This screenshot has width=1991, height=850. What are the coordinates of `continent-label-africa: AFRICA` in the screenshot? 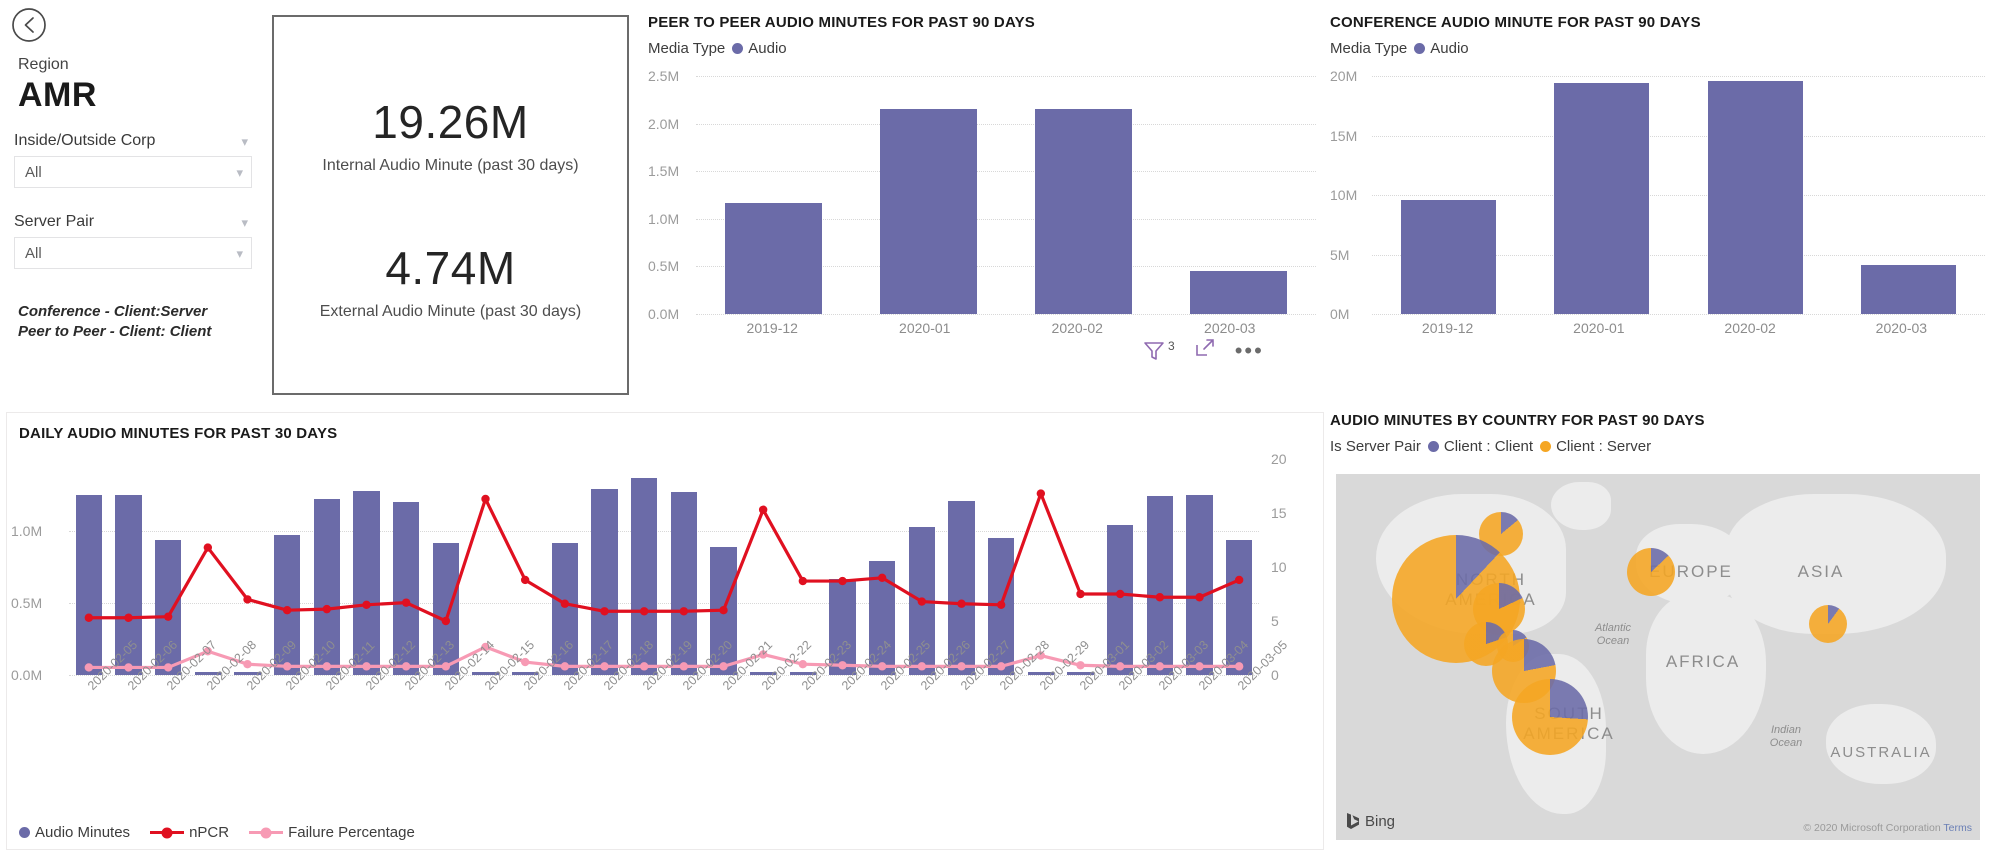 It's located at (1703, 661).